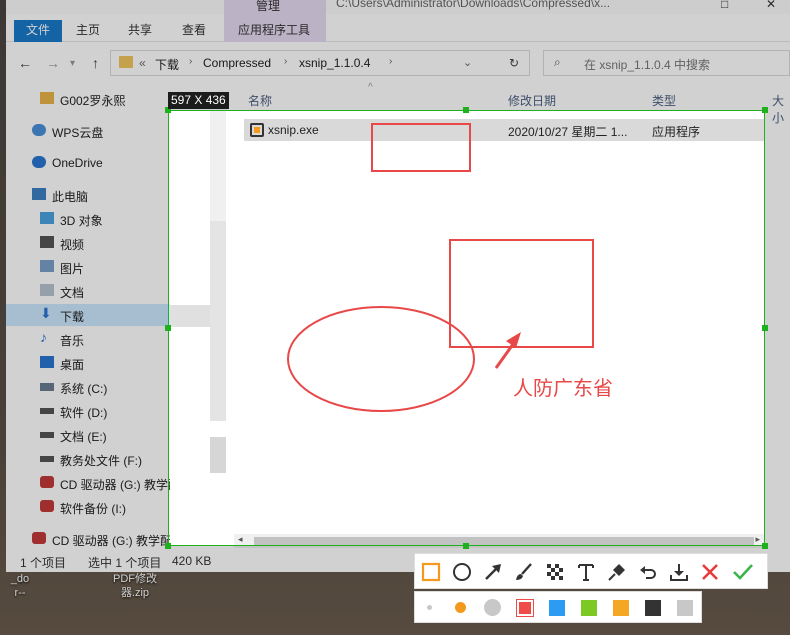 This screenshot has width=790, height=635. Describe the element at coordinates (493, 572) in the screenshot. I see `arrow-icon` at that location.